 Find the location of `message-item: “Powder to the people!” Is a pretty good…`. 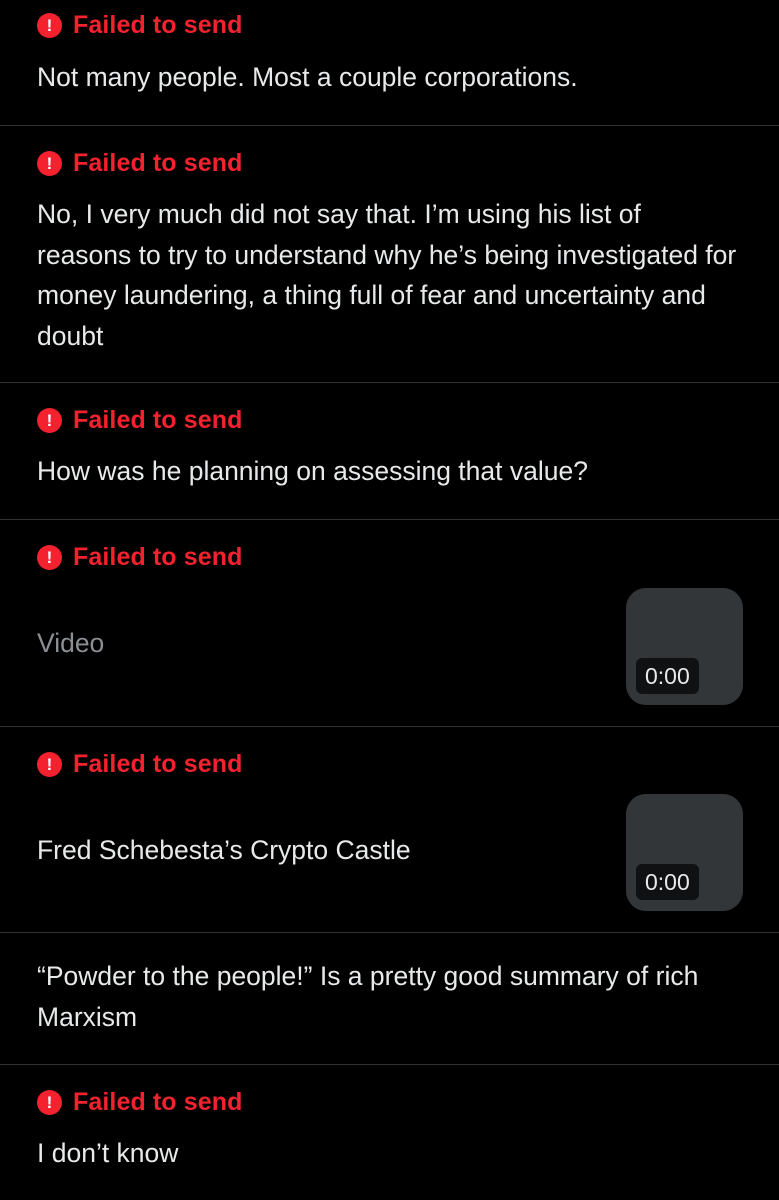

message-item: “Powder to the people!” Is a pretty good… is located at coordinates (389, 999).